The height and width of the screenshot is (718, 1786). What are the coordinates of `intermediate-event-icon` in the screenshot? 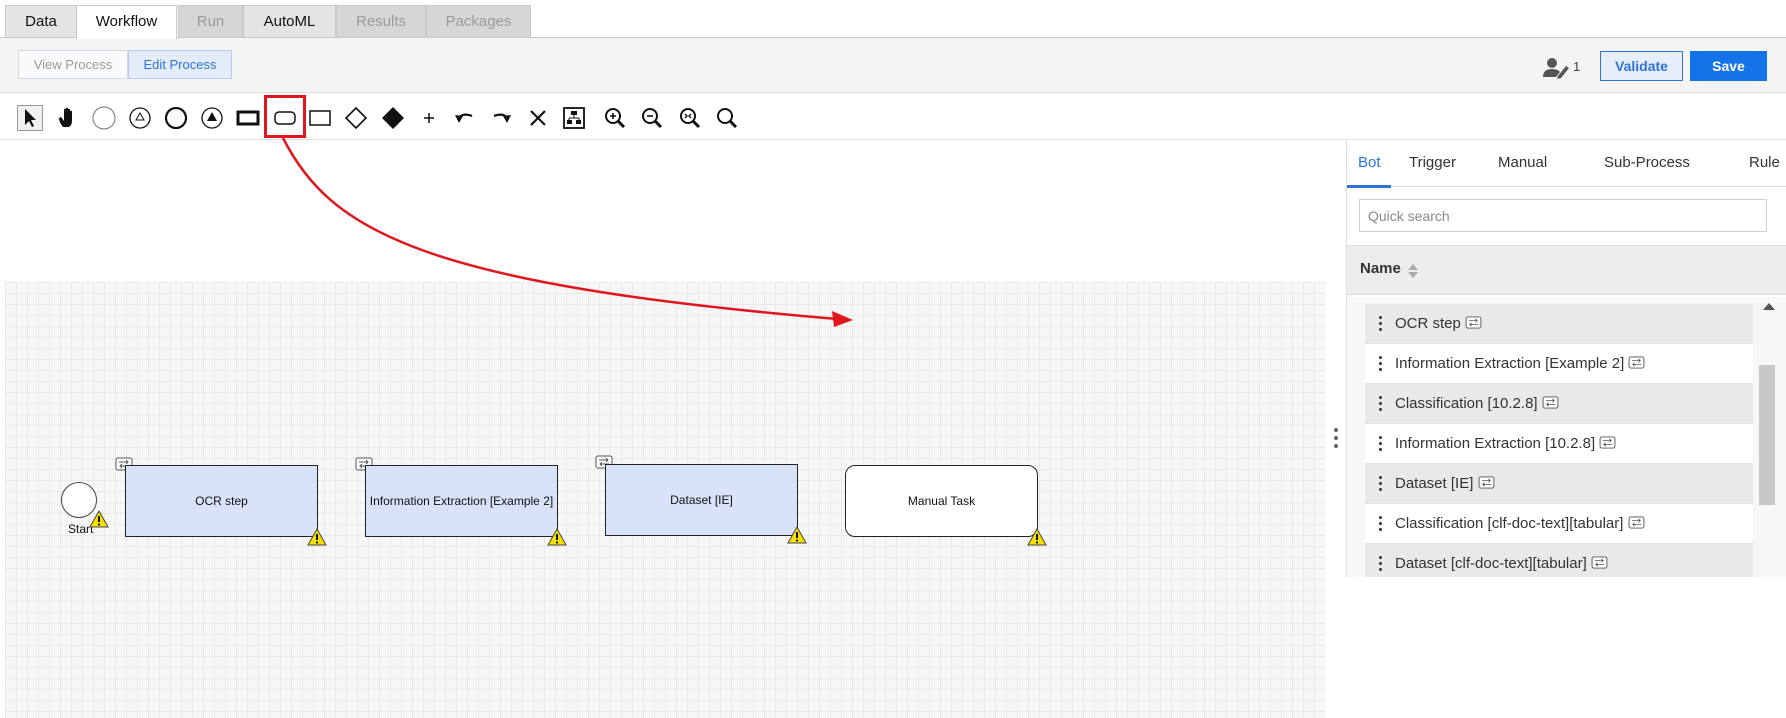 It's located at (140, 118).